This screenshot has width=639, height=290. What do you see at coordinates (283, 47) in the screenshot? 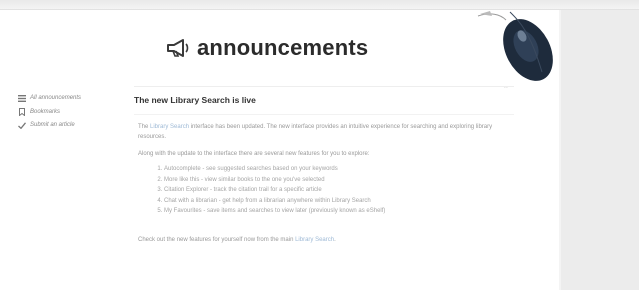
I see `page-title: announcements` at bounding box center [283, 47].